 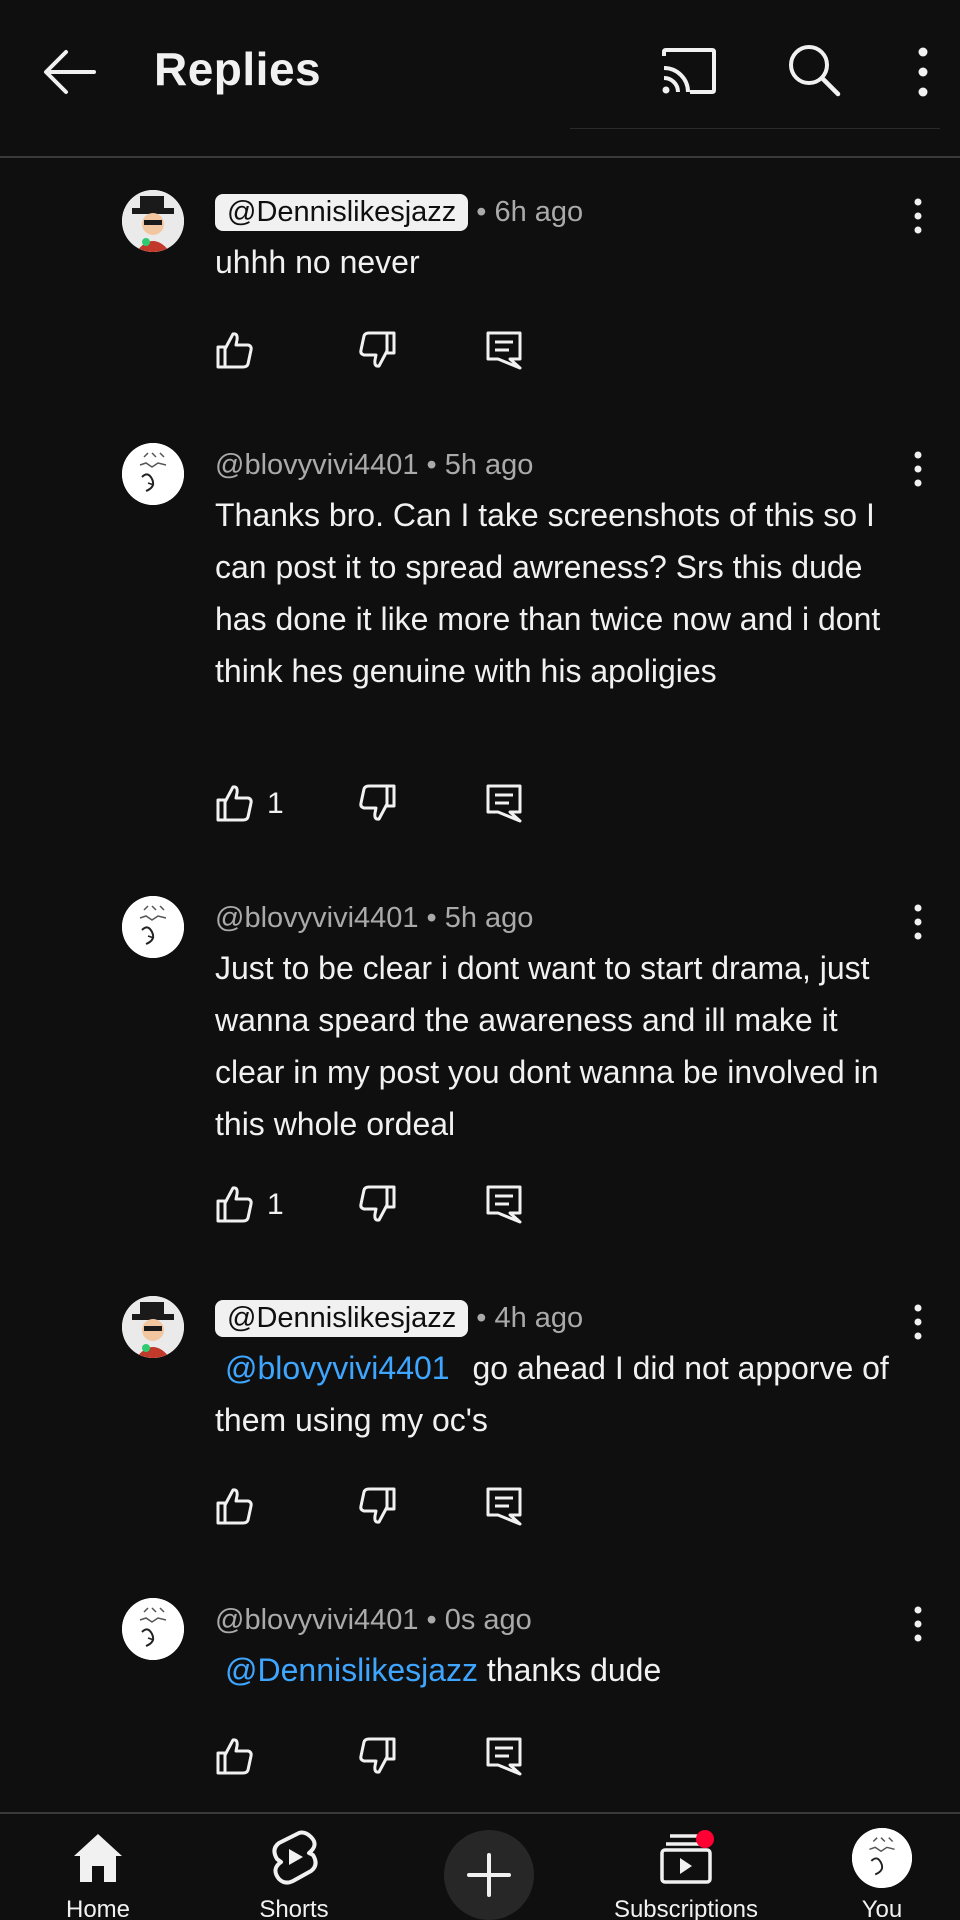 What do you see at coordinates (238, 69) in the screenshot?
I see `page-title: Replies` at bounding box center [238, 69].